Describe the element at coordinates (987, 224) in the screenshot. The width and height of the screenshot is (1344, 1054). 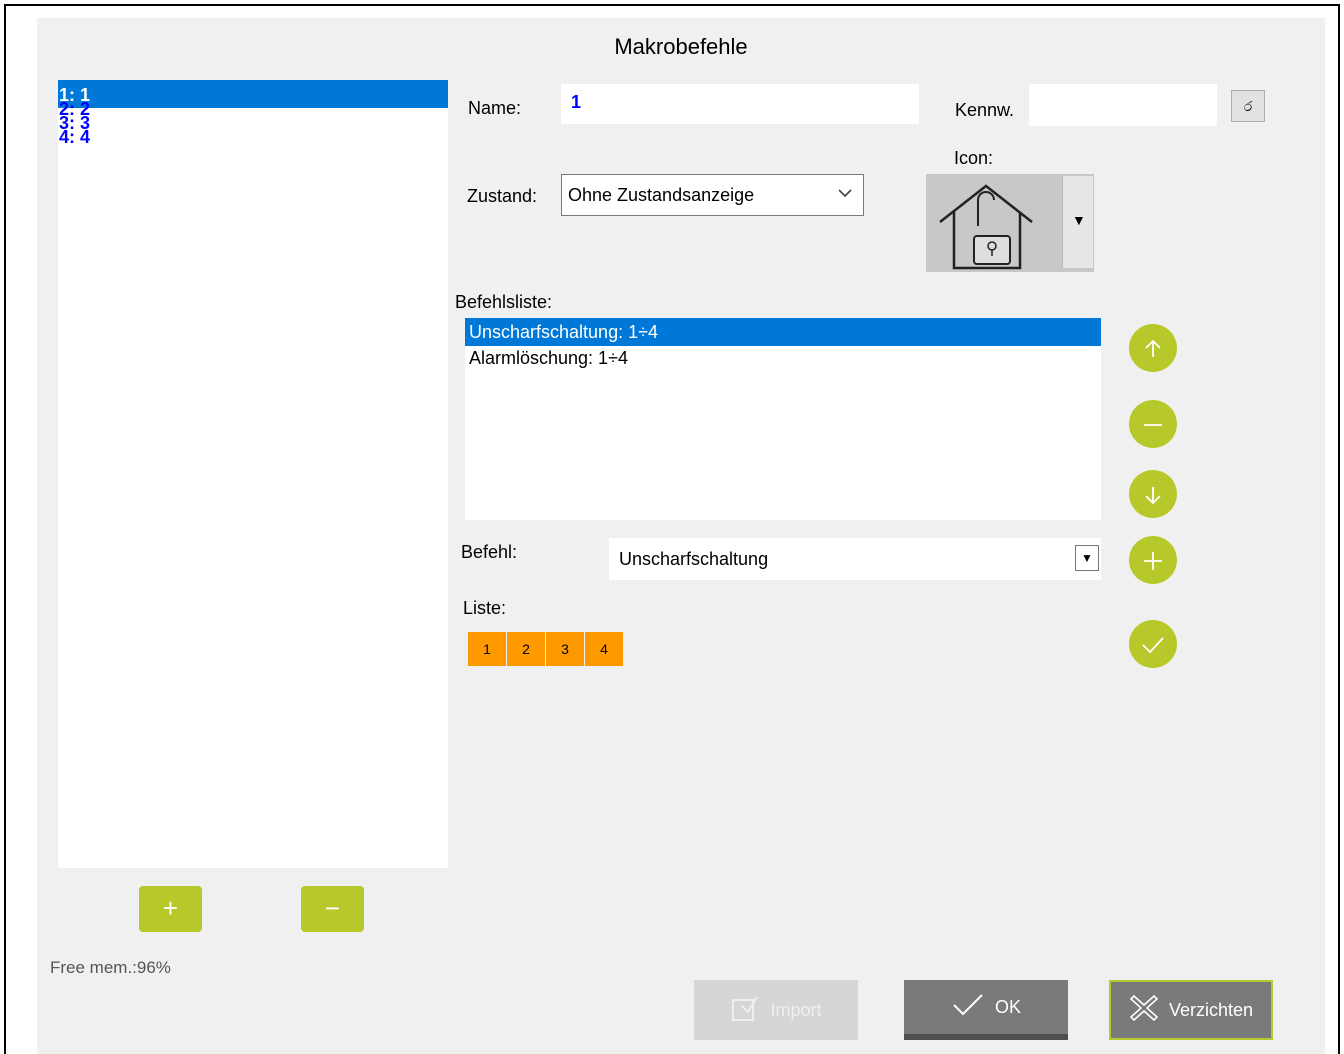
I see `house-unlocked-icon` at that location.